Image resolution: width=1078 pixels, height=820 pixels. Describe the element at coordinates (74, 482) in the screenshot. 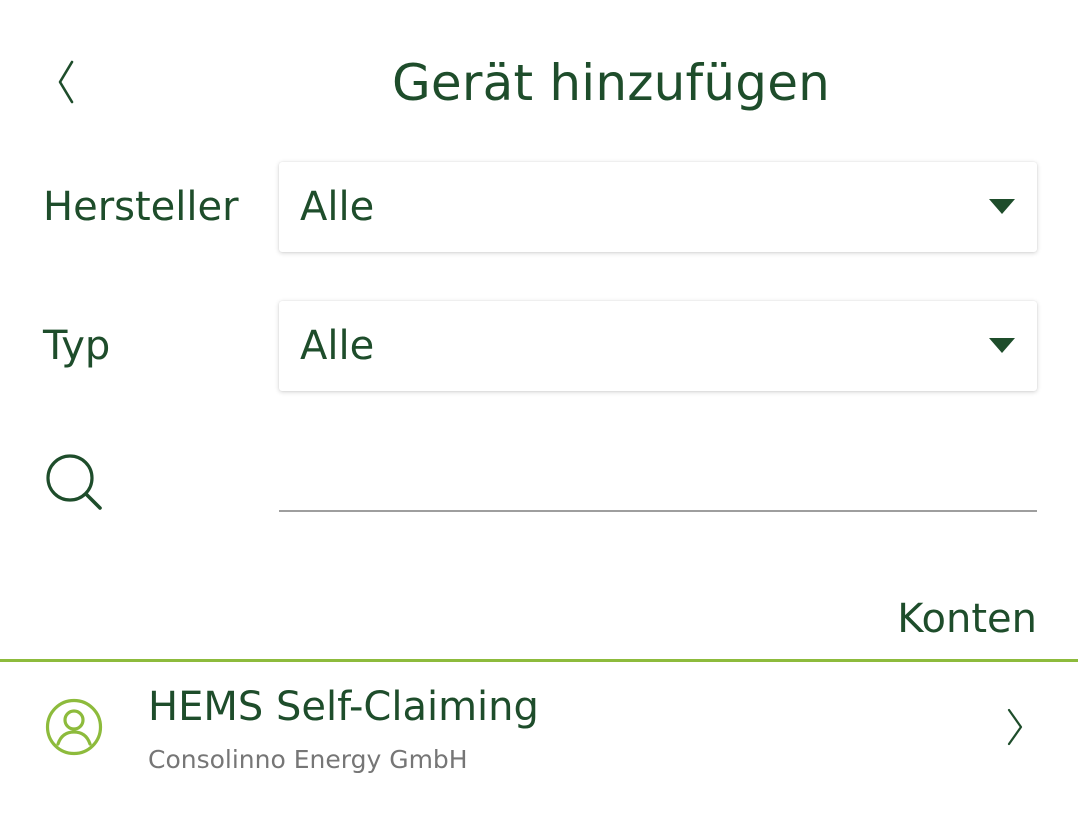

I see `search-icon` at that location.